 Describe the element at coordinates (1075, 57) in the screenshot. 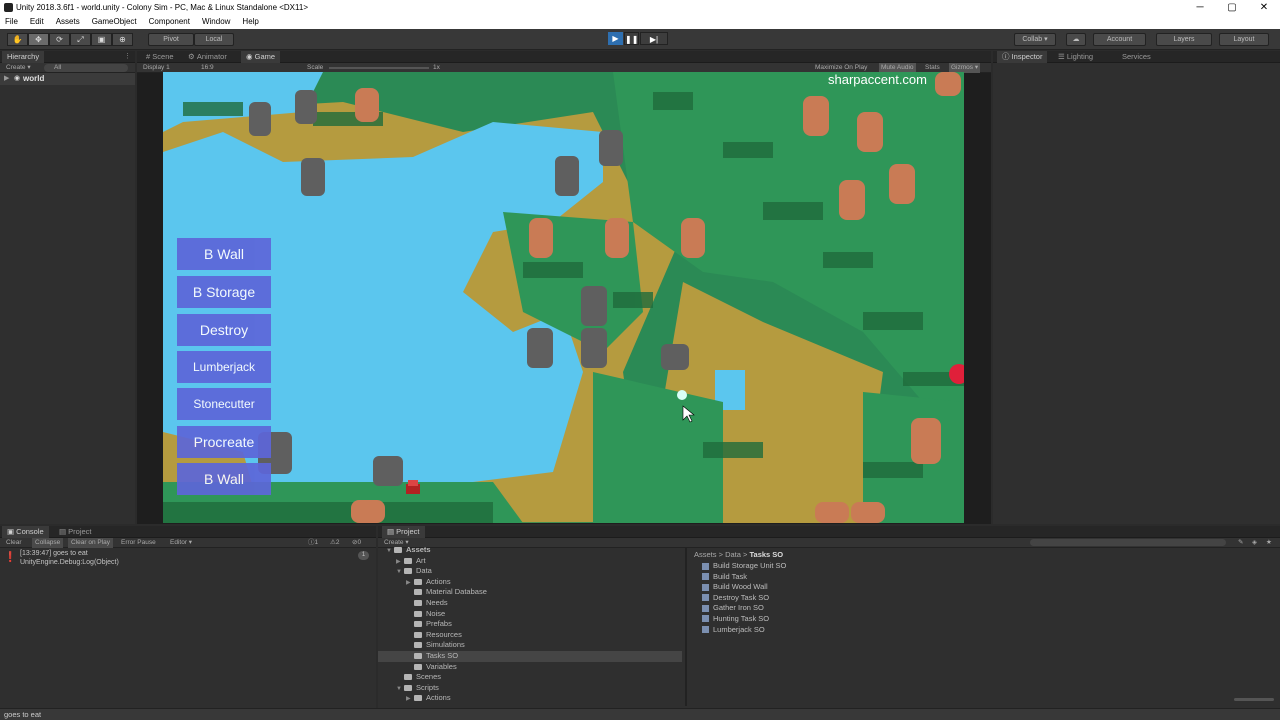

I see `tab-lighting: ☰ Lighting` at that location.